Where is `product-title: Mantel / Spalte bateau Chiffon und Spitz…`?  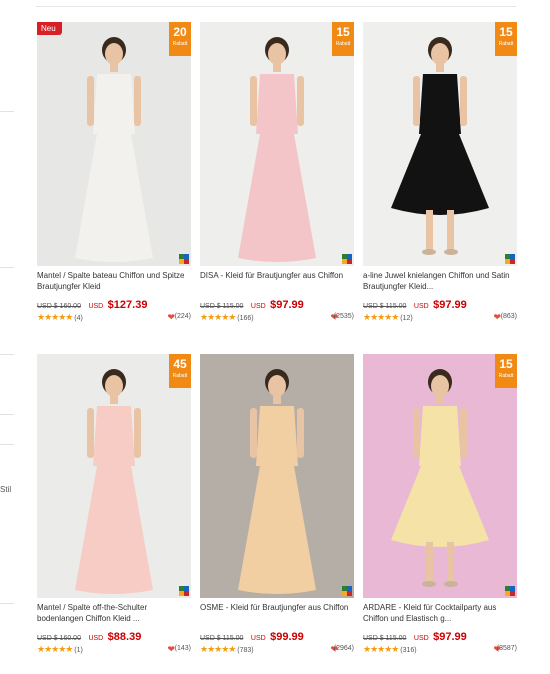
product-title: Mantel / Spalte bateau Chiffon und Spitz… is located at coordinates (114, 281).